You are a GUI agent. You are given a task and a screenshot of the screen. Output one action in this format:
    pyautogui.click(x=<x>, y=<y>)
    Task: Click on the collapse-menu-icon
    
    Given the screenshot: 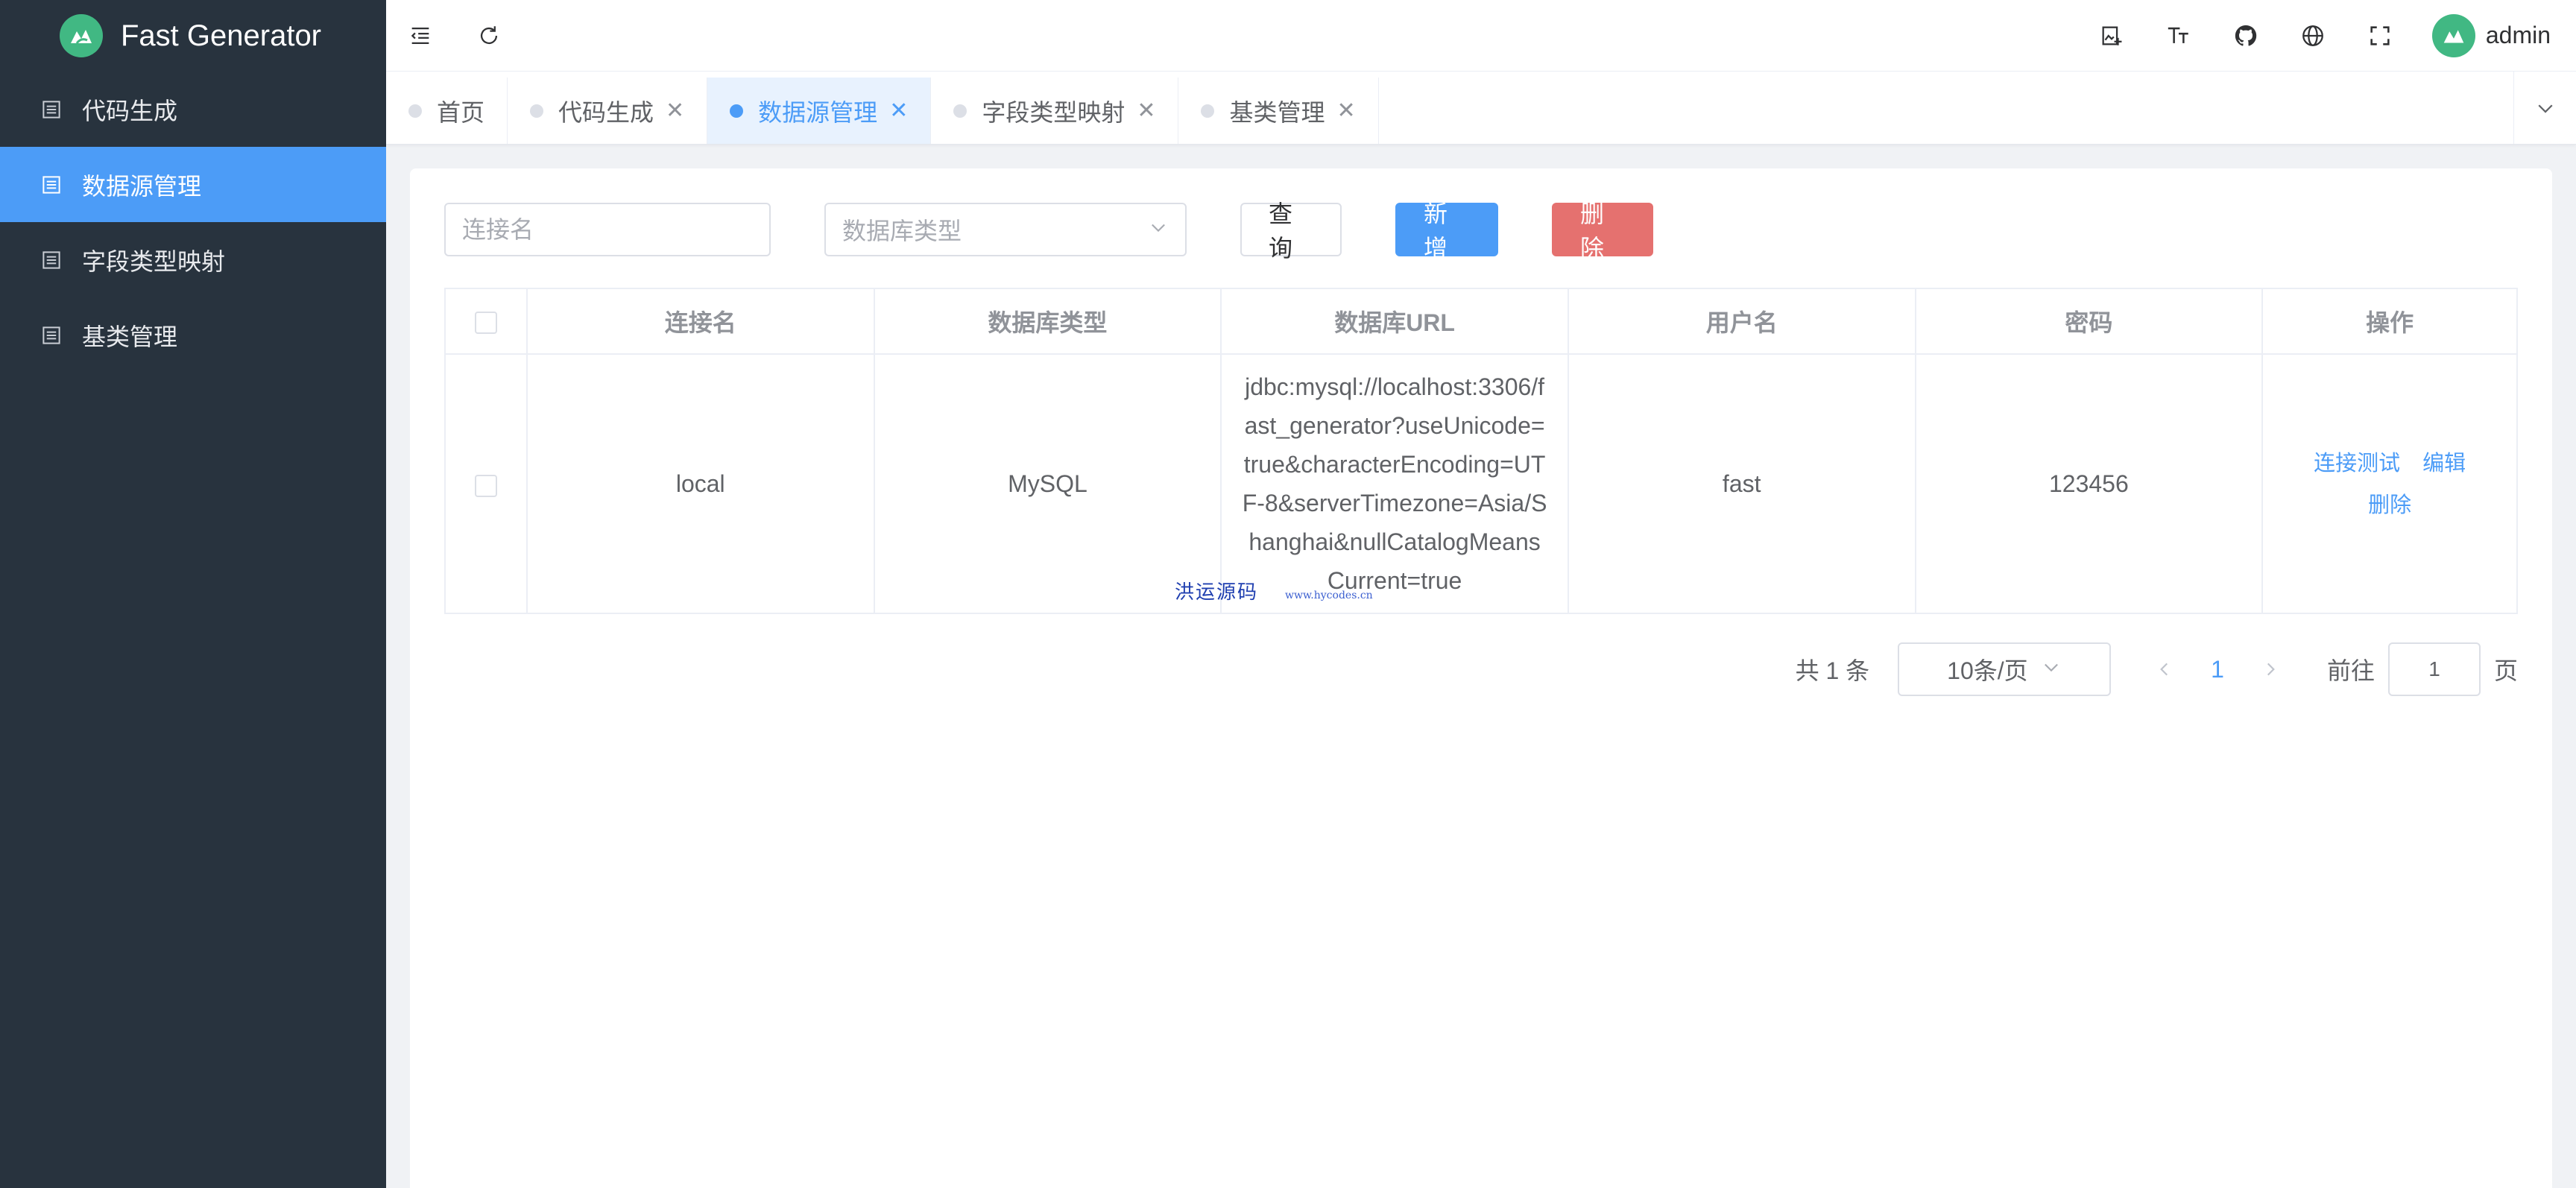 What is the action you would take?
    pyautogui.click(x=420, y=36)
    